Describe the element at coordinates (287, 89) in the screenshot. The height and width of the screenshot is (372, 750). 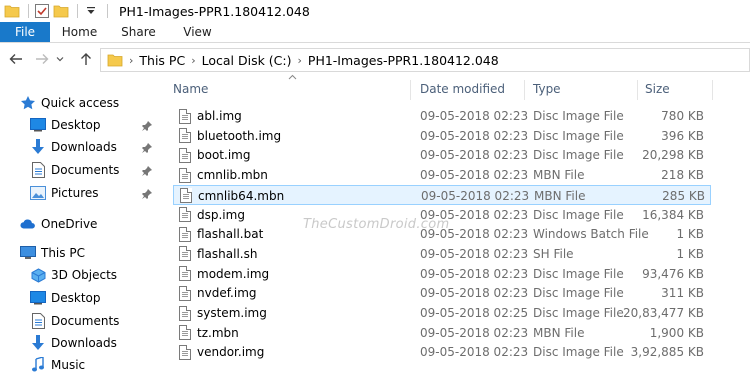
I see `column-header-name: Name` at that location.